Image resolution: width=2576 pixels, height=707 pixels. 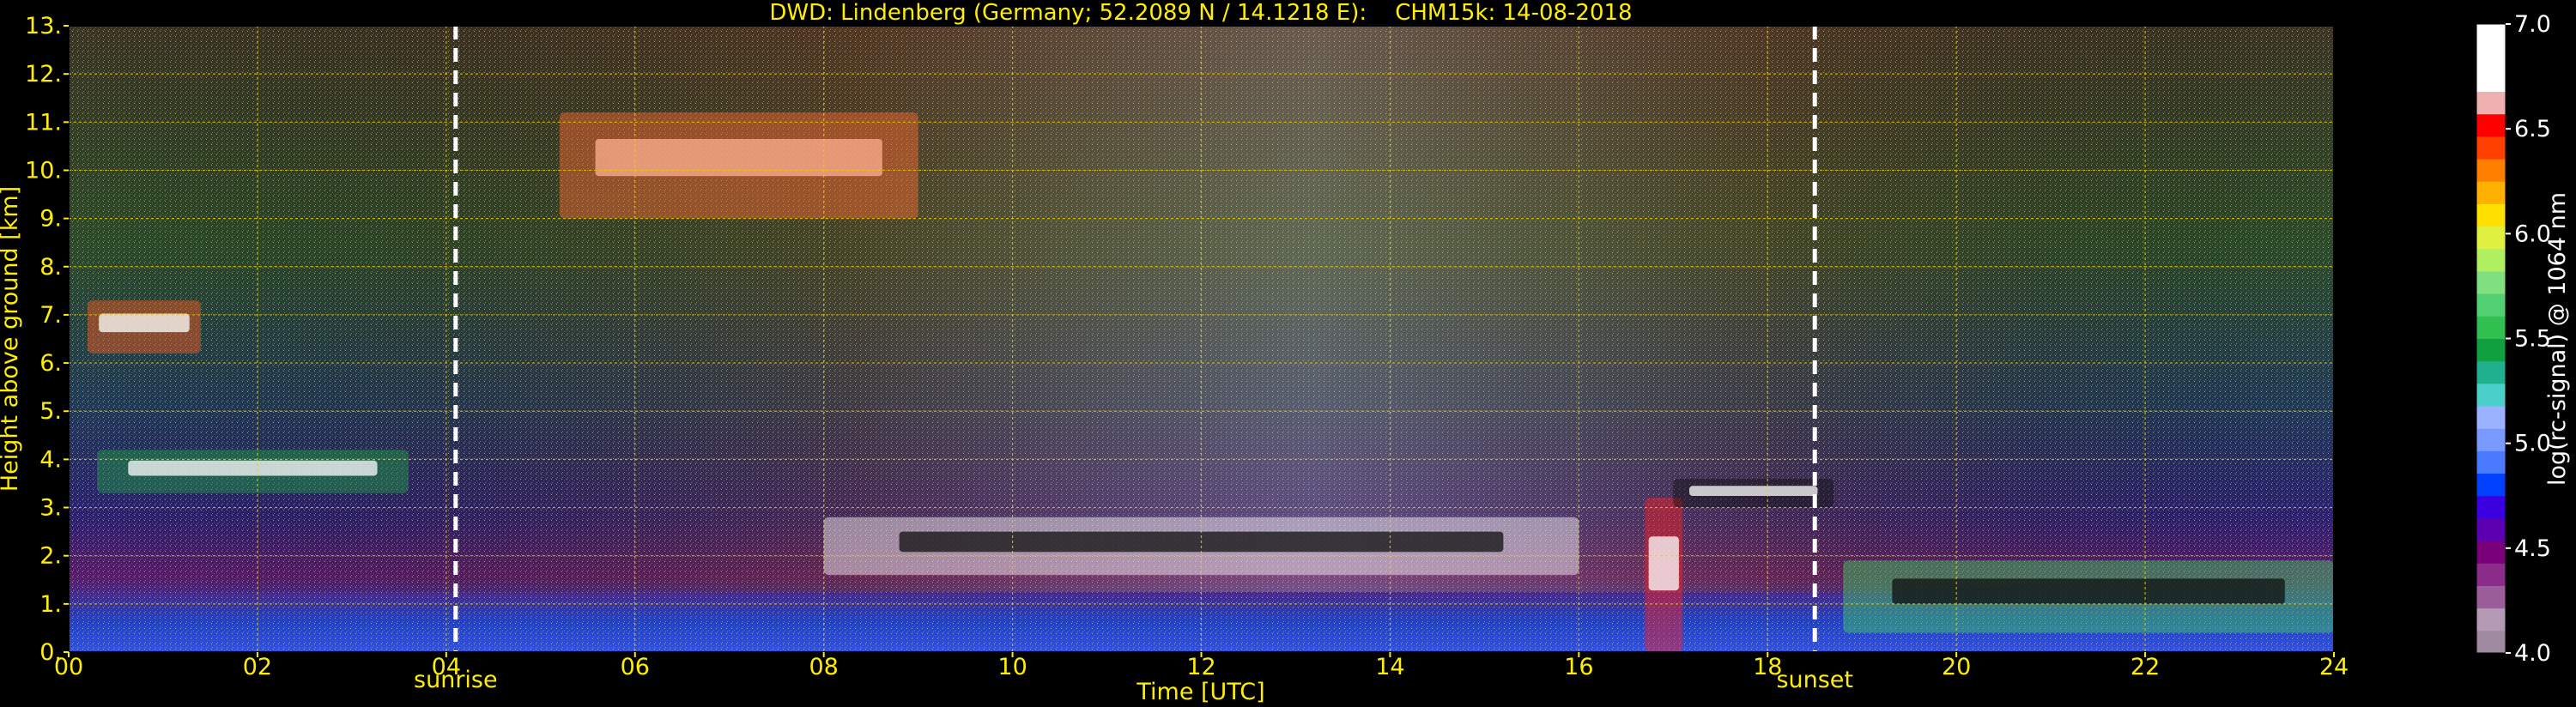 I want to click on x-tick-label: 10, so click(x=1012, y=667).